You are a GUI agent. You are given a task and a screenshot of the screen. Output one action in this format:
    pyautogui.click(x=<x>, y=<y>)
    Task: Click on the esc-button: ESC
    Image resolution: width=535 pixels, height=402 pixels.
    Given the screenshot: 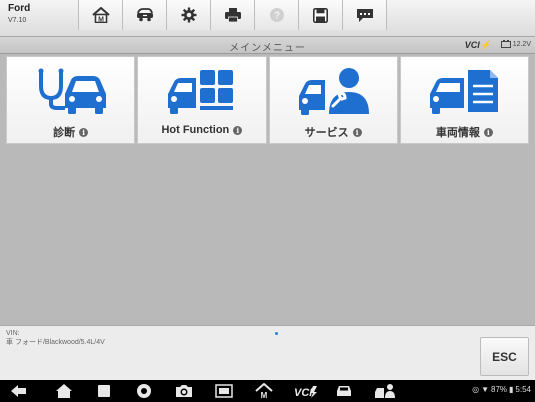 What is the action you would take?
    pyautogui.click(x=504, y=356)
    